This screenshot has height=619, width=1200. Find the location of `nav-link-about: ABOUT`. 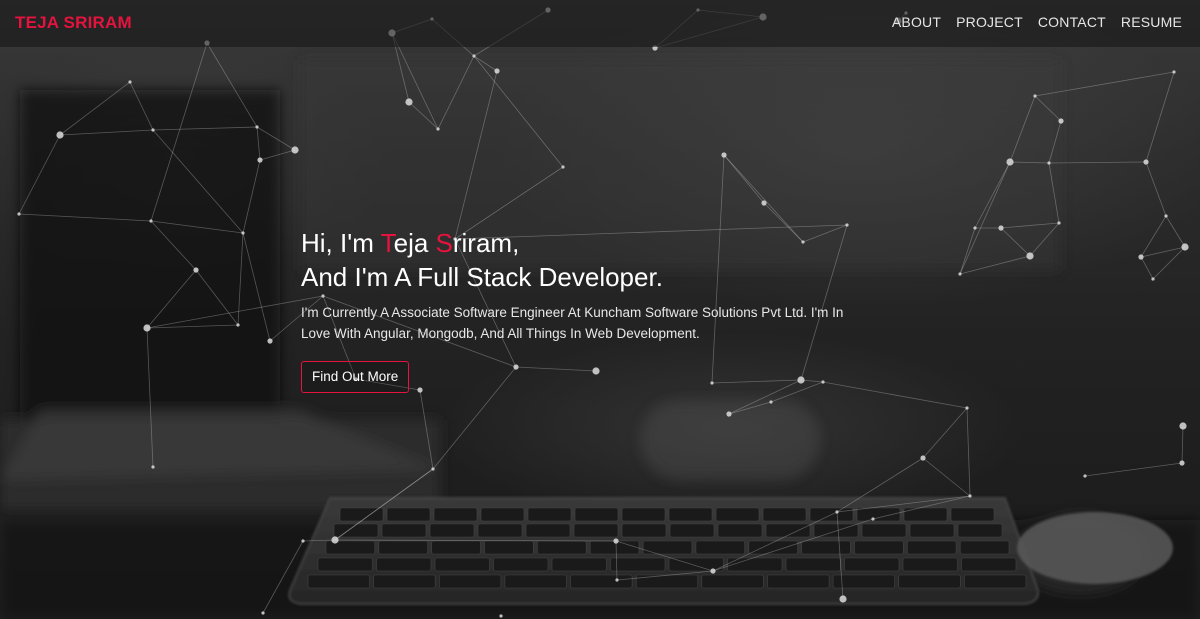

nav-link-about: ABOUT is located at coordinates (916, 22).